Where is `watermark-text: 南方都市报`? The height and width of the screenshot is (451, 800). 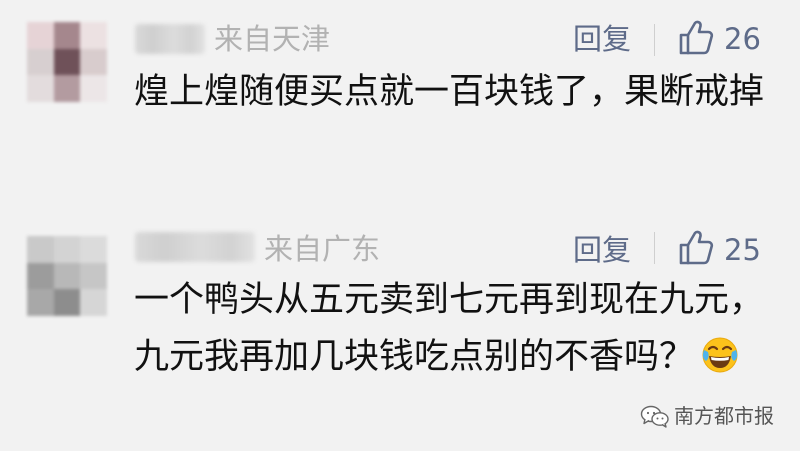 watermark-text: 南方都市报 is located at coordinates (724, 416).